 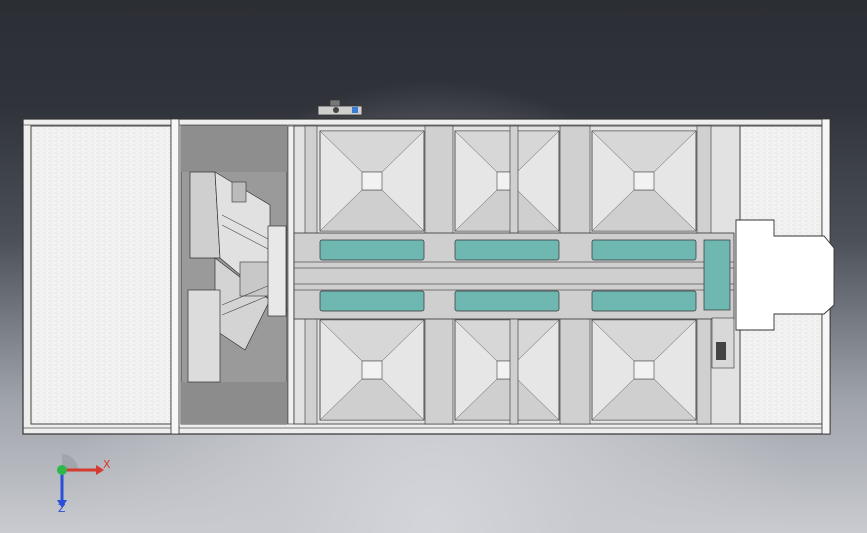 I want to click on x-axis-label: X, so click(x=107, y=464).